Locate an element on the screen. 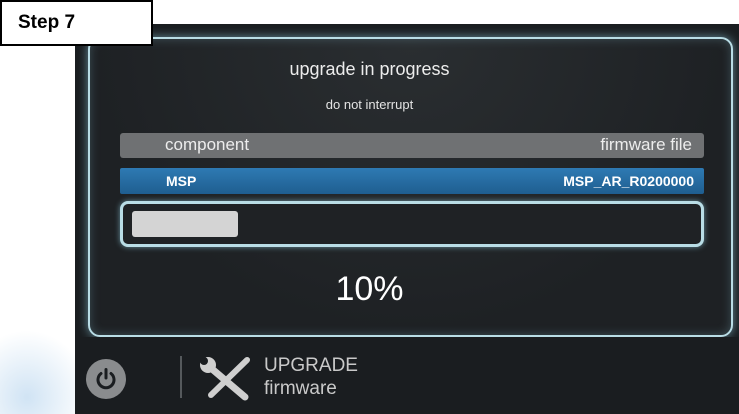 The height and width of the screenshot is (414, 739). power-icon is located at coordinates (106, 379).